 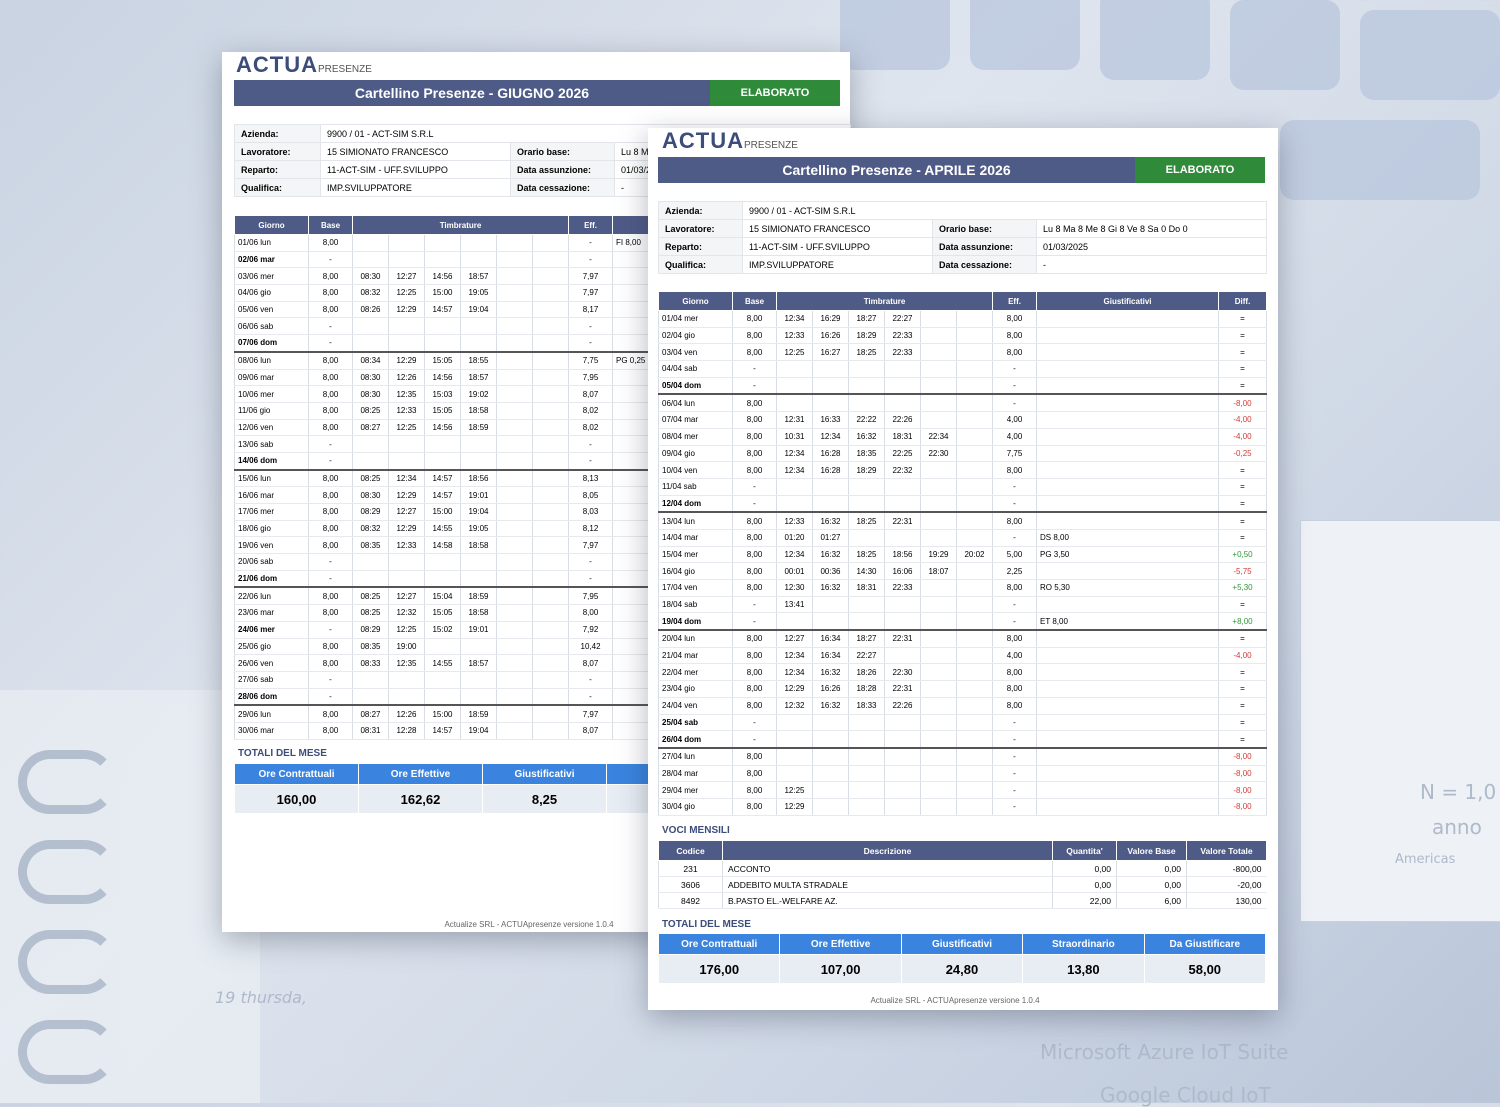 What do you see at coordinates (695, 621) in the screenshot?
I see `table-cell: 19/04 dom` at bounding box center [695, 621].